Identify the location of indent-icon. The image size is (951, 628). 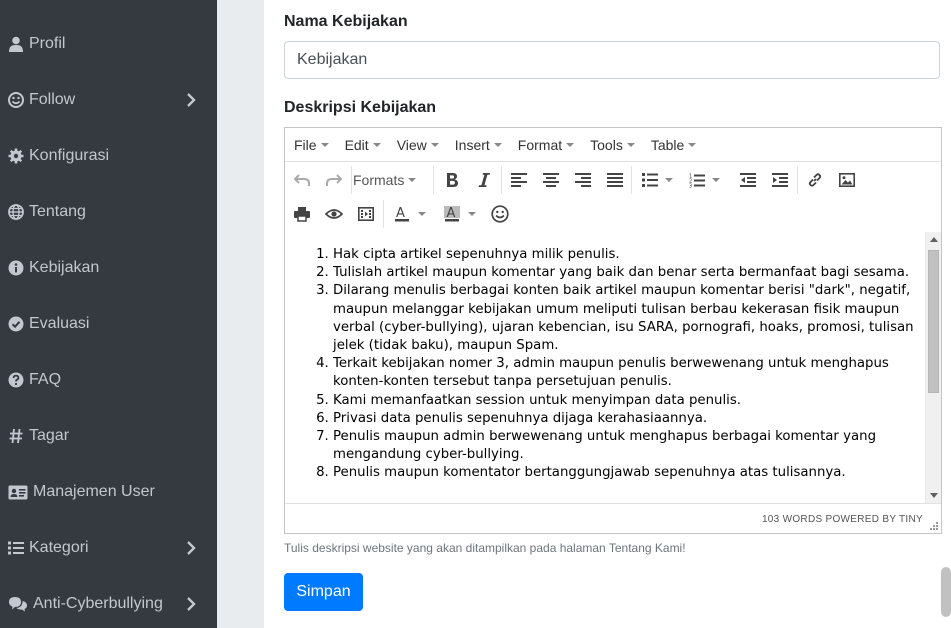
(780, 180).